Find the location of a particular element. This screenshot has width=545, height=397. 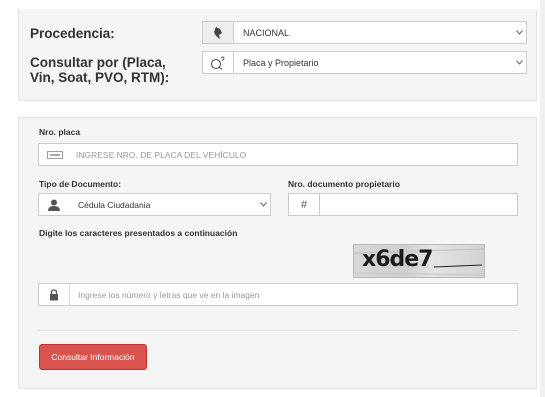

nro-documento-input: # is located at coordinates (403, 204).